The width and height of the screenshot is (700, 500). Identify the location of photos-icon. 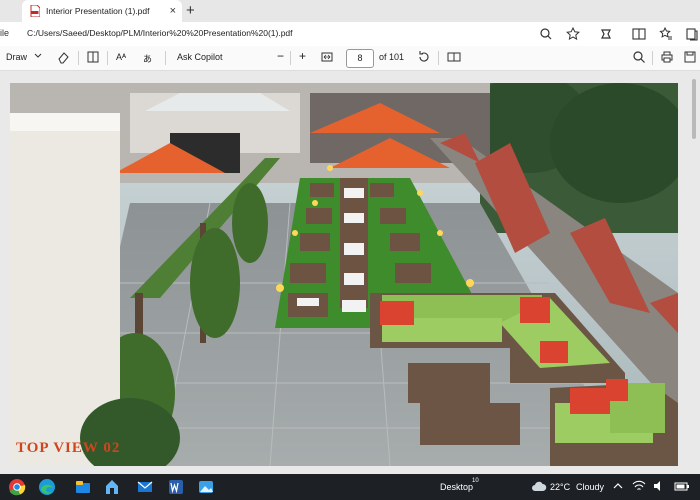
(206, 487).